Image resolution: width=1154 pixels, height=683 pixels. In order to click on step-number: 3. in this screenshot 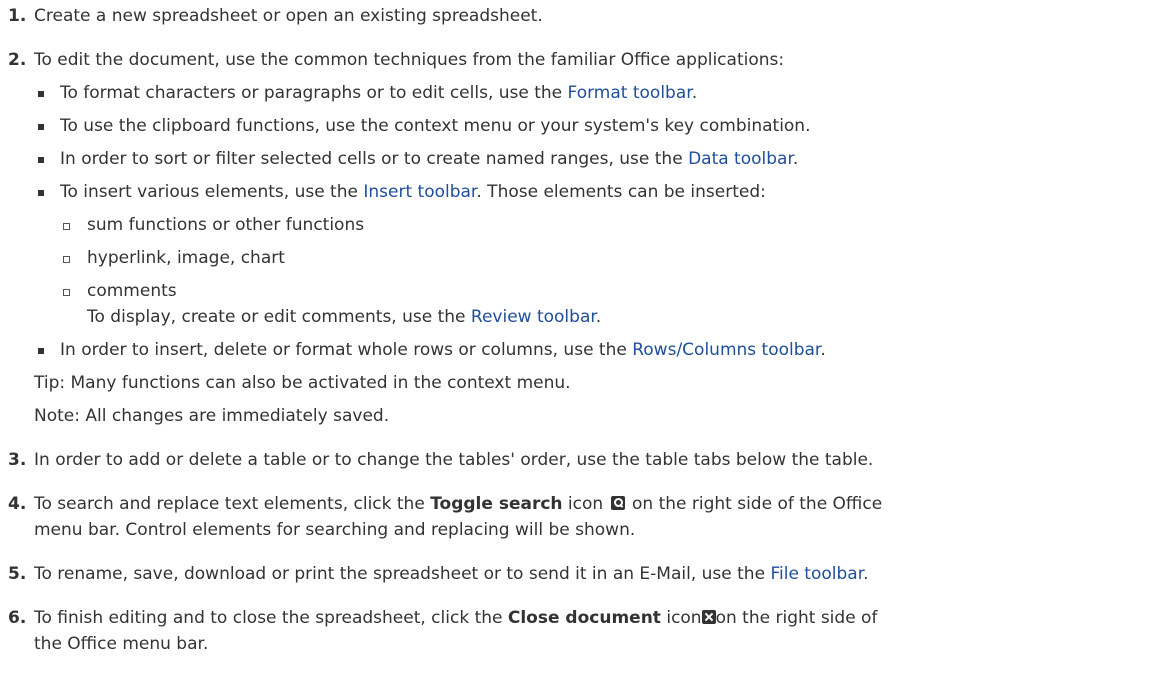, I will do `click(17, 460)`.